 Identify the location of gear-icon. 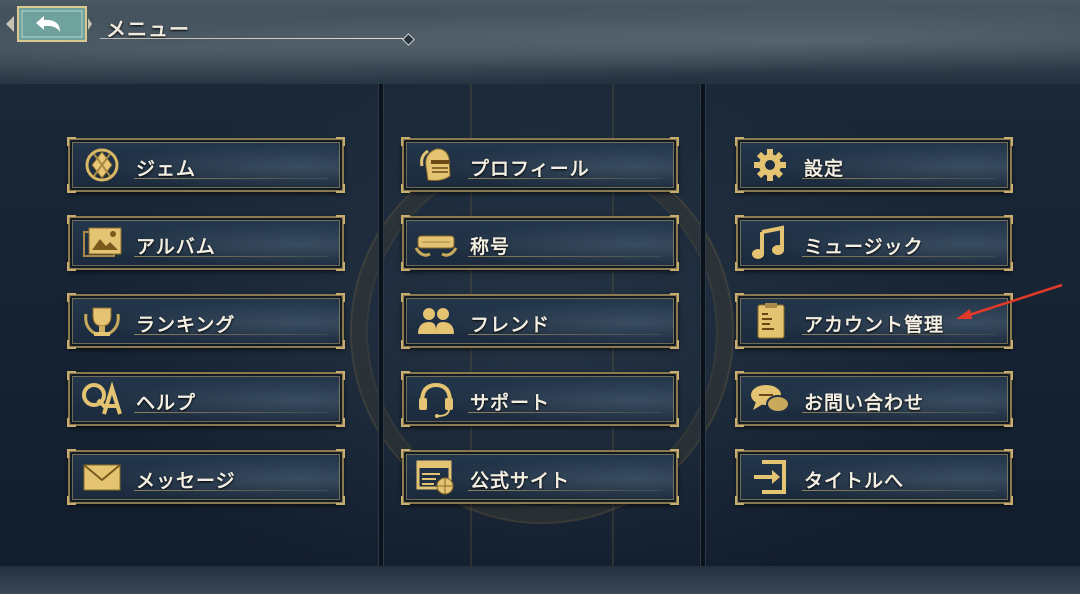
(770, 165).